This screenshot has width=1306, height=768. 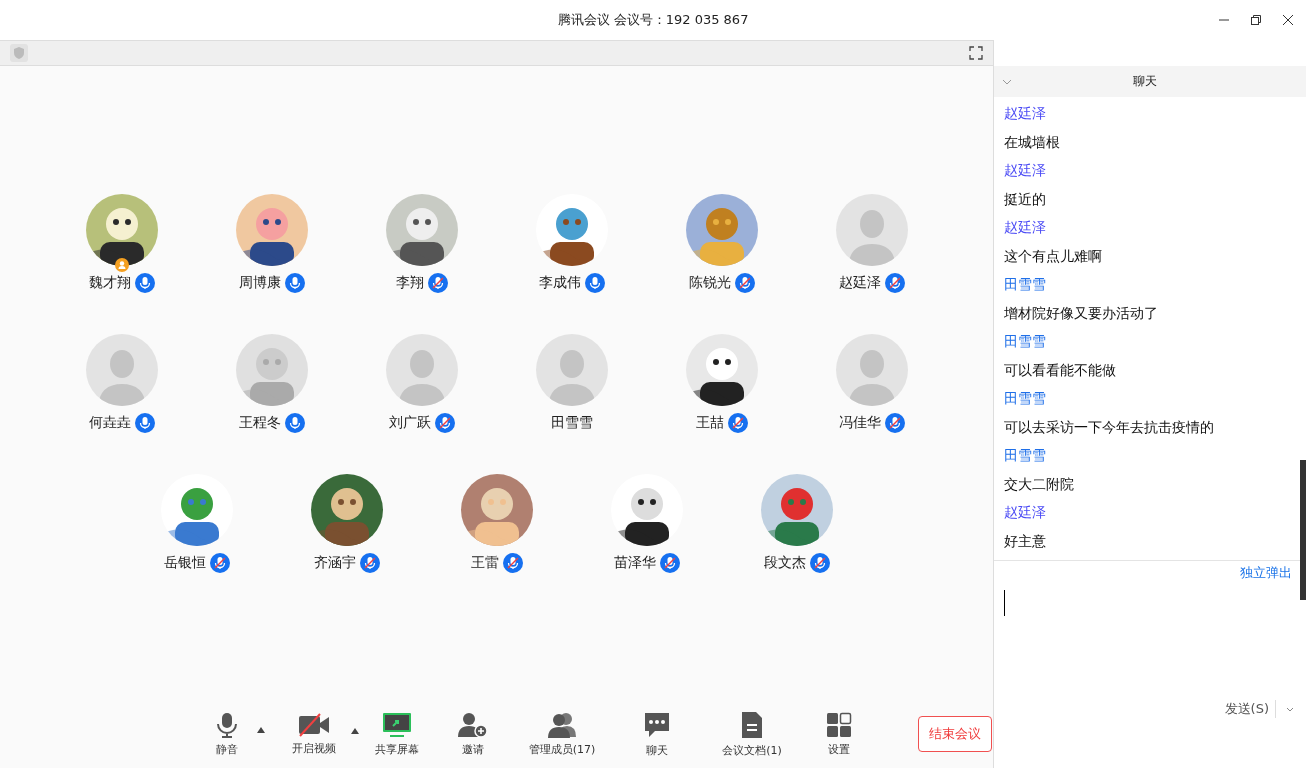 What do you see at coordinates (859, 283) in the screenshot?
I see `participant-name: 赵廷泽` at bounding box center [859, 283].